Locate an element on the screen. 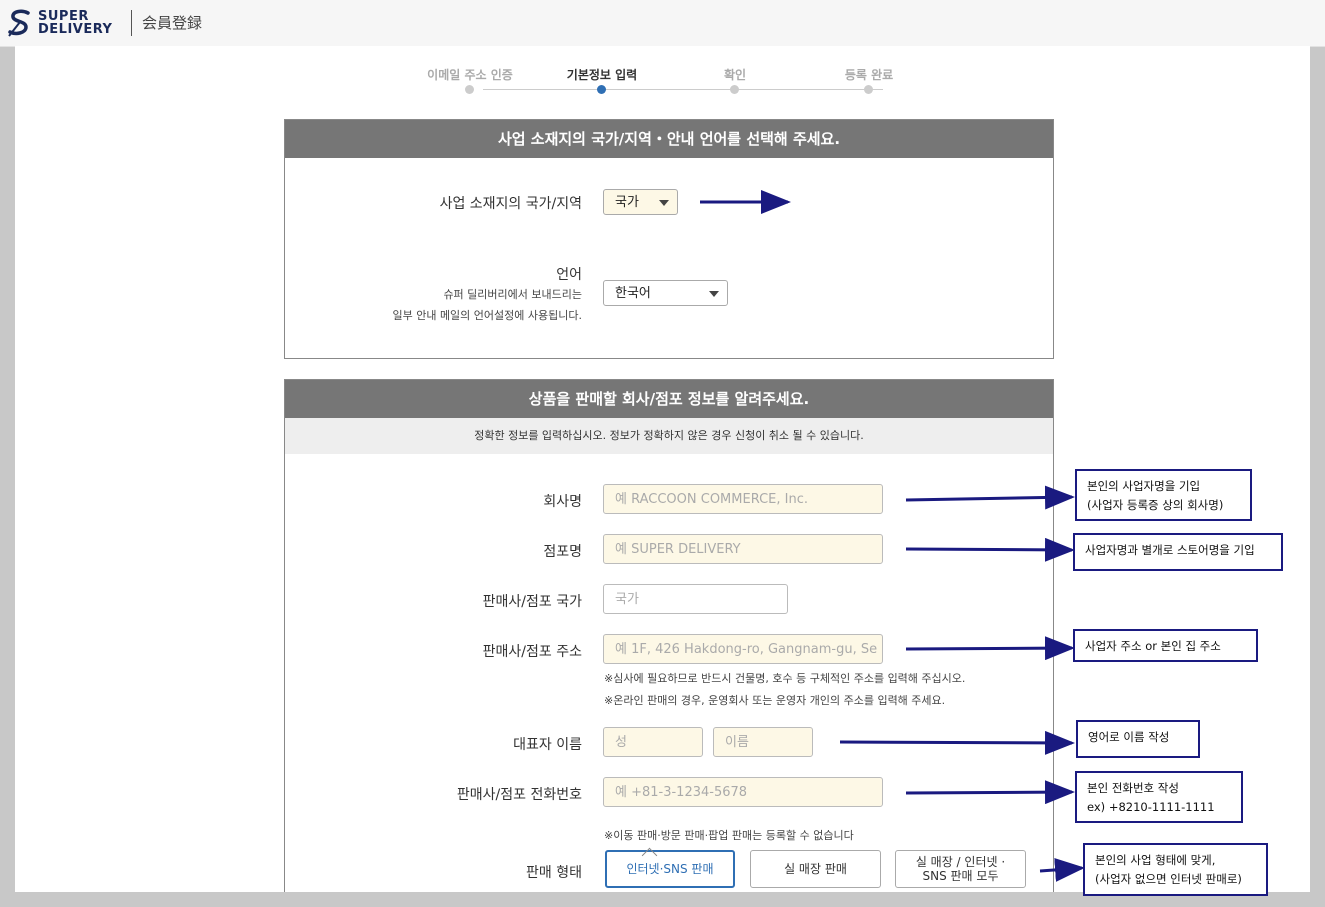 This screenshot has width=1325, height=907. company-label: 회사명 is located at coordinates (562, 502).